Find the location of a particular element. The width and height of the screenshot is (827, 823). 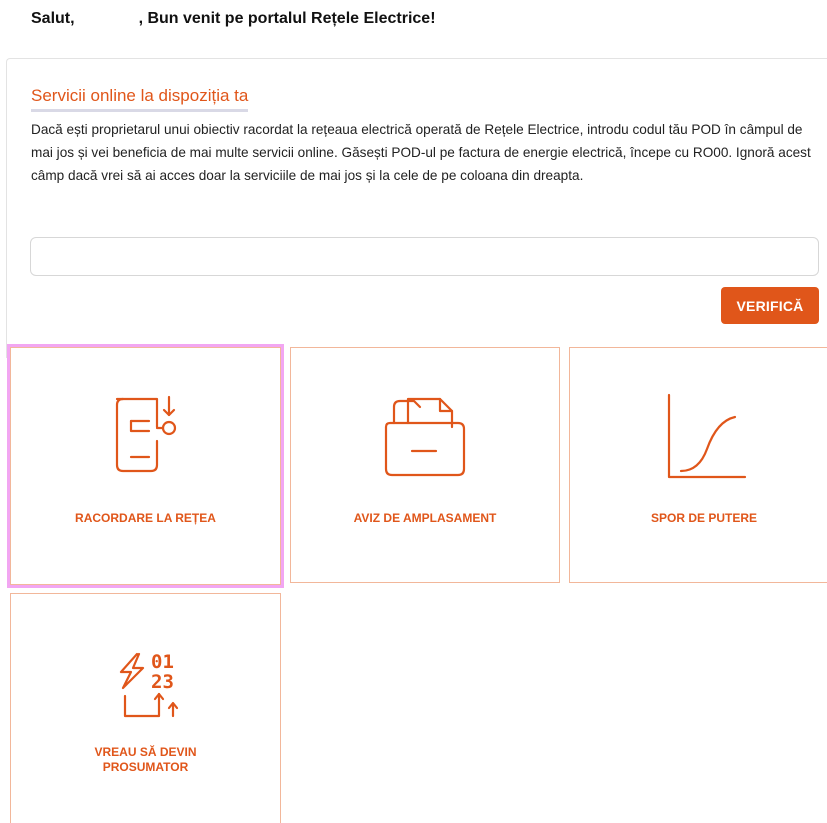

growth-curve-icon is located at coordinates (698, 438).